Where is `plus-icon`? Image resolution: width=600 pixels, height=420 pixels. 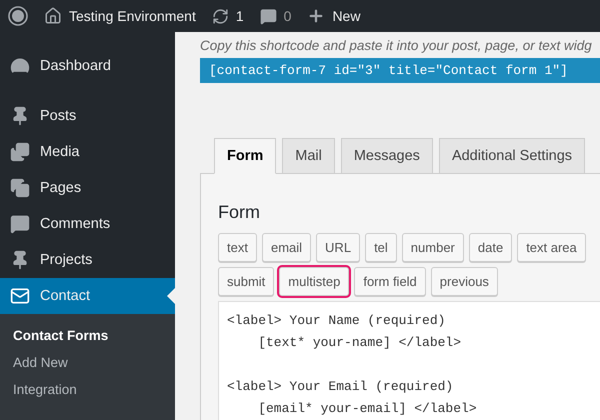
plus-icon is located at coordinates (316, 16).